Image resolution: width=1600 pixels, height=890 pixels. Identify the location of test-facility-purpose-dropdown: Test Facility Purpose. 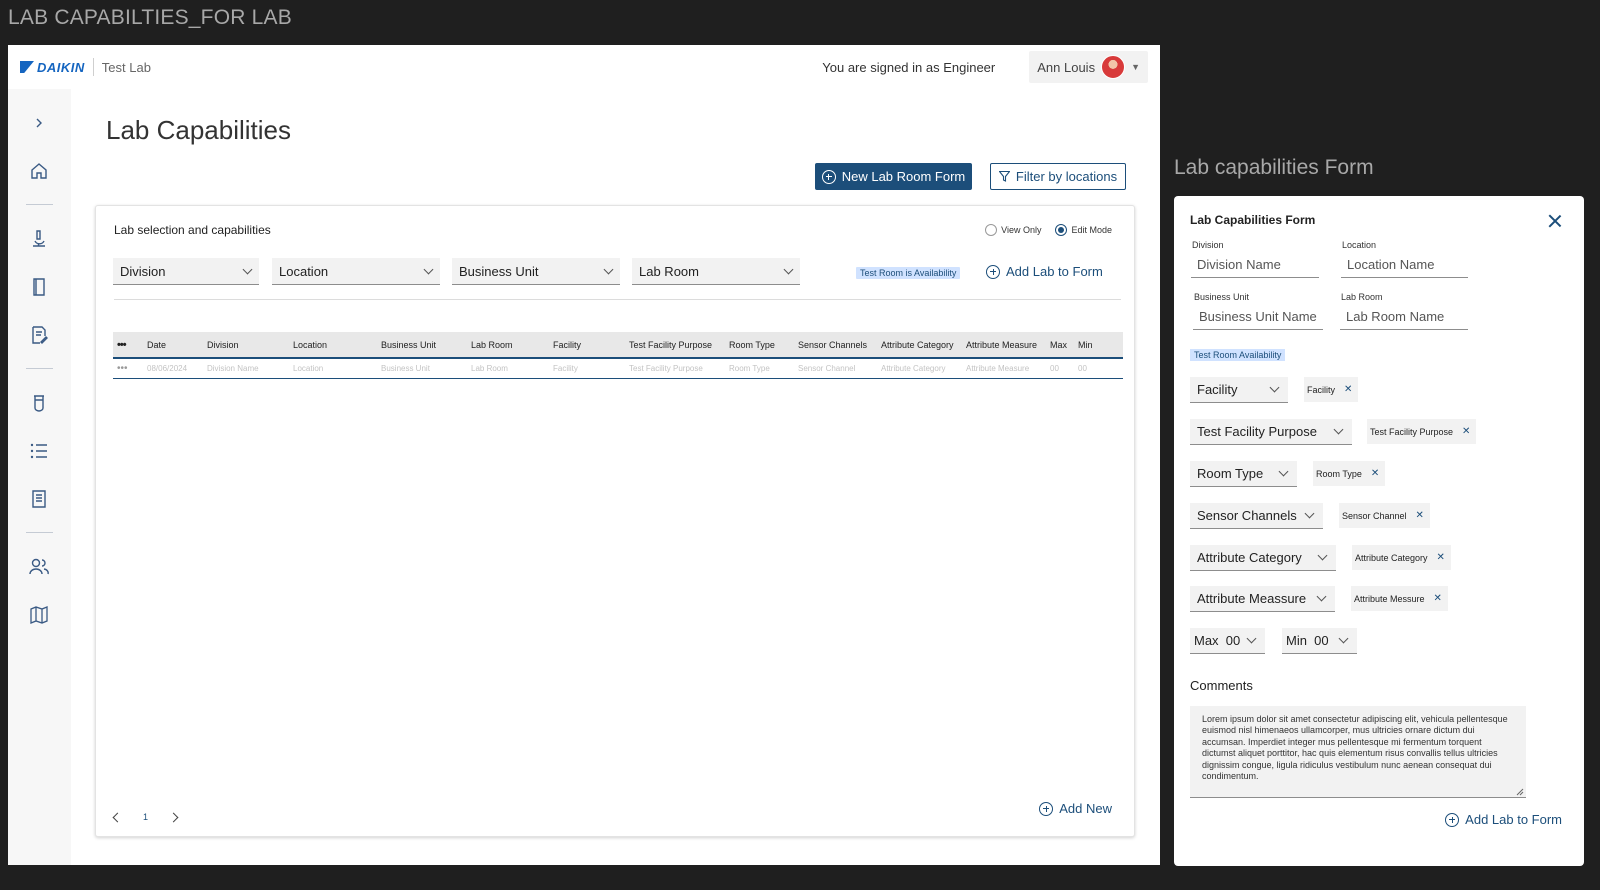
(1271, 432).